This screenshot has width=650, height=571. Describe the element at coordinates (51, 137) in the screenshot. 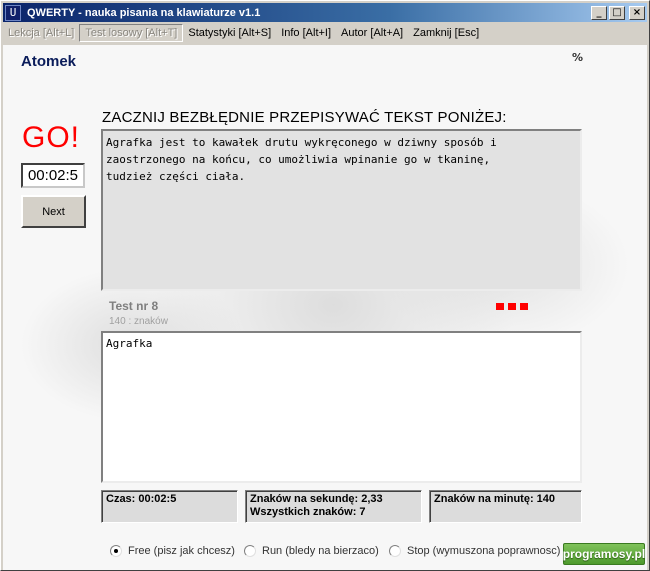

I see `go-label: GO!` at that location.